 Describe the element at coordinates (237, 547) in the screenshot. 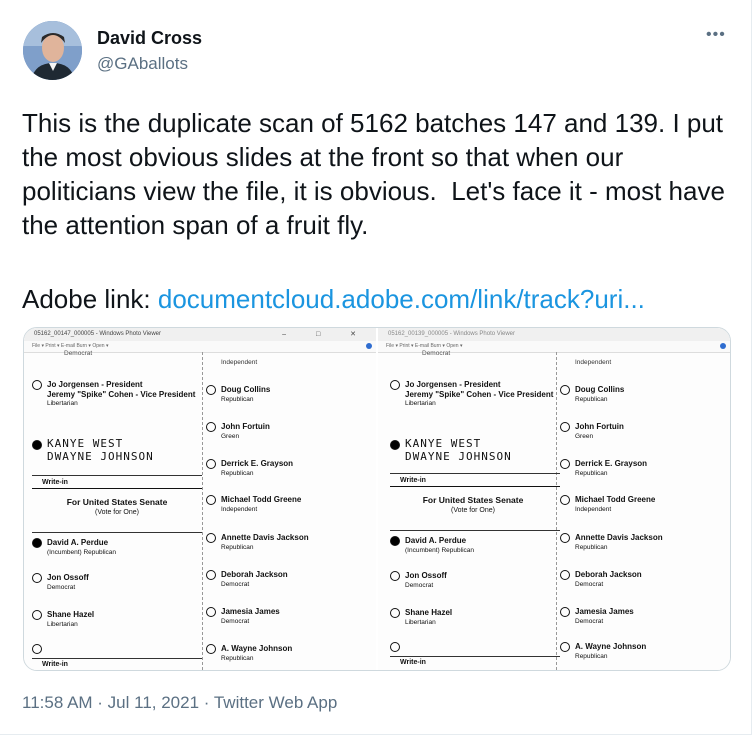

I see `jackson-a-party: Republican` at that location.